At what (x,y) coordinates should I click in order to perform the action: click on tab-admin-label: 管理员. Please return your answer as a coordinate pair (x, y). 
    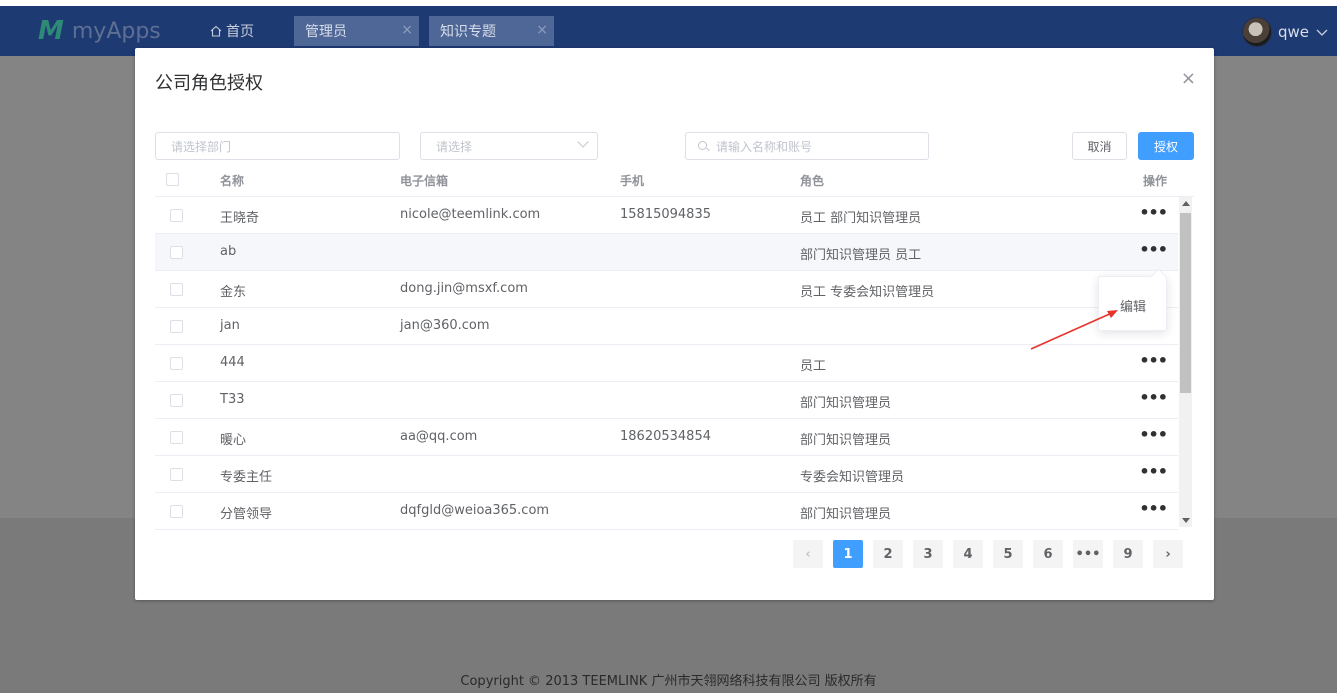
    Looking at the image, I should click on (326, 32).